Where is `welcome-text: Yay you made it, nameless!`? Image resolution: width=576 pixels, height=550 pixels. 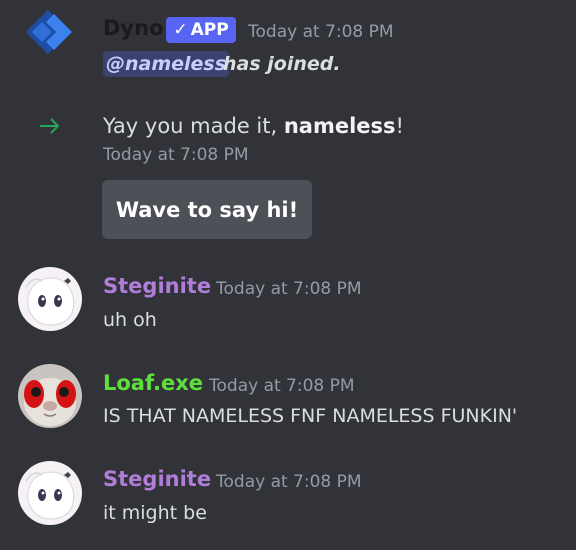
welcome-text: Yay you made it, nameless! is located at coordinates (253, 126).